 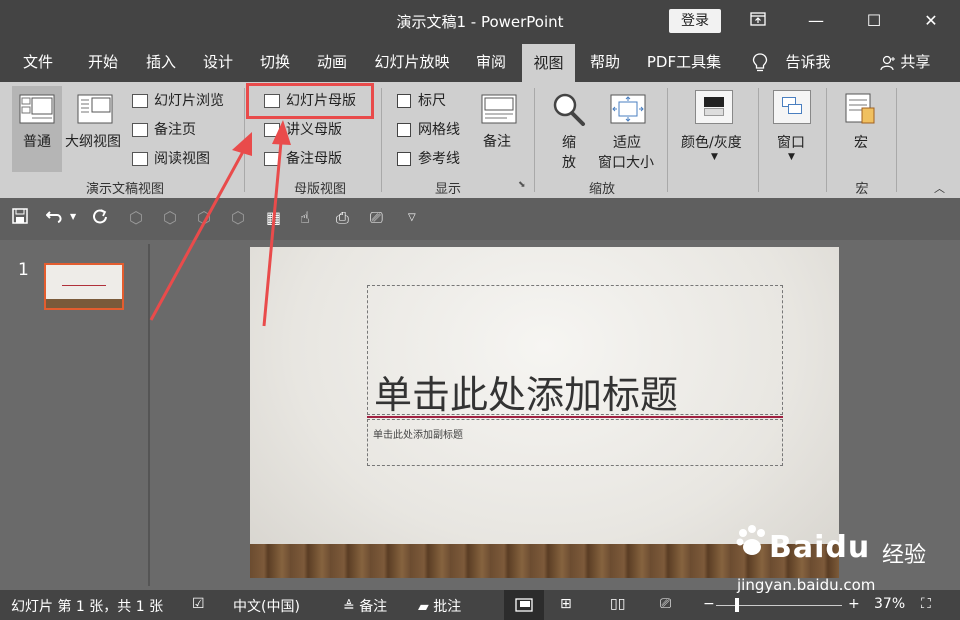 I want to click on group-label-macros: 宏, so click(x=862, y=189).